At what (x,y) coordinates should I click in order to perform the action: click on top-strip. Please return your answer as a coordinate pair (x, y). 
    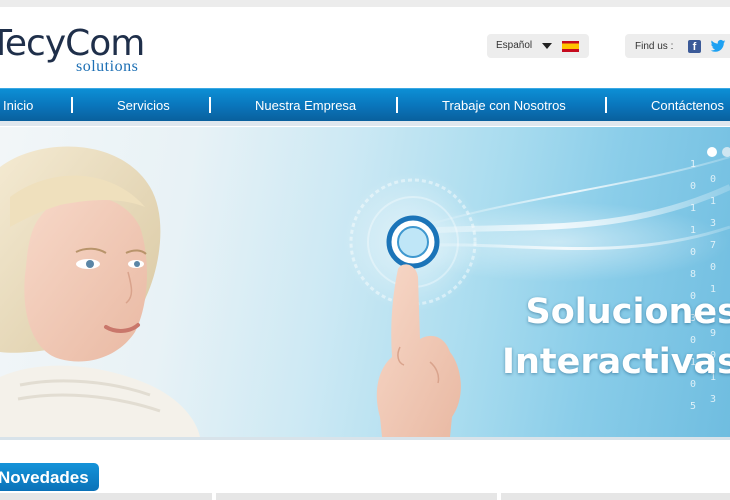
    Looking at the image, I should click on (365, 3).